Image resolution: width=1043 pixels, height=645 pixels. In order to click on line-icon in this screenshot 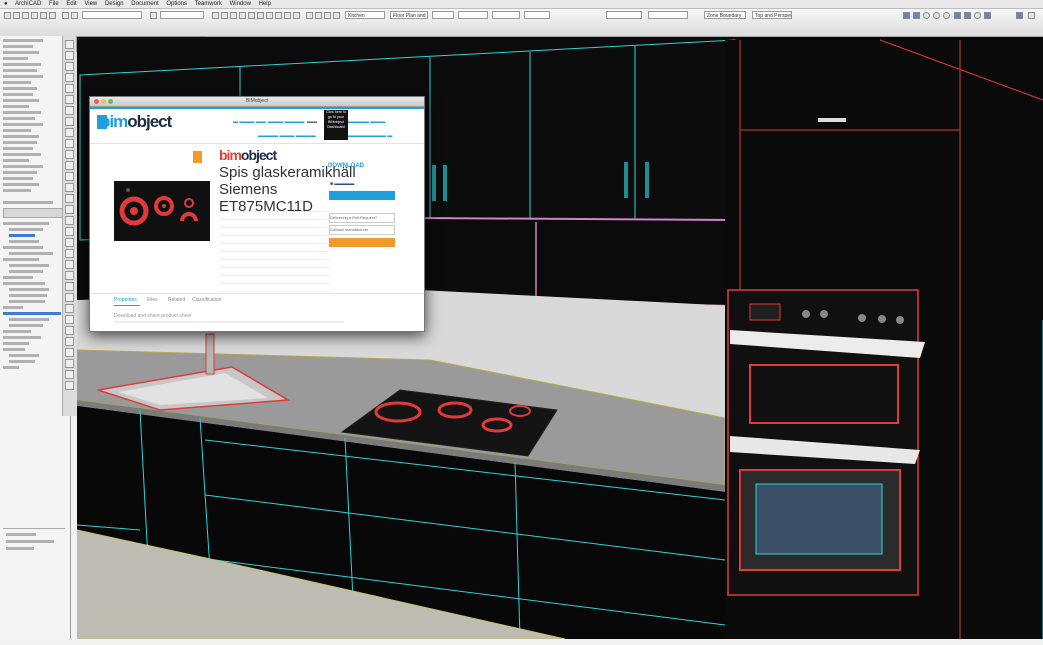, I will do `click(233, 15)`.